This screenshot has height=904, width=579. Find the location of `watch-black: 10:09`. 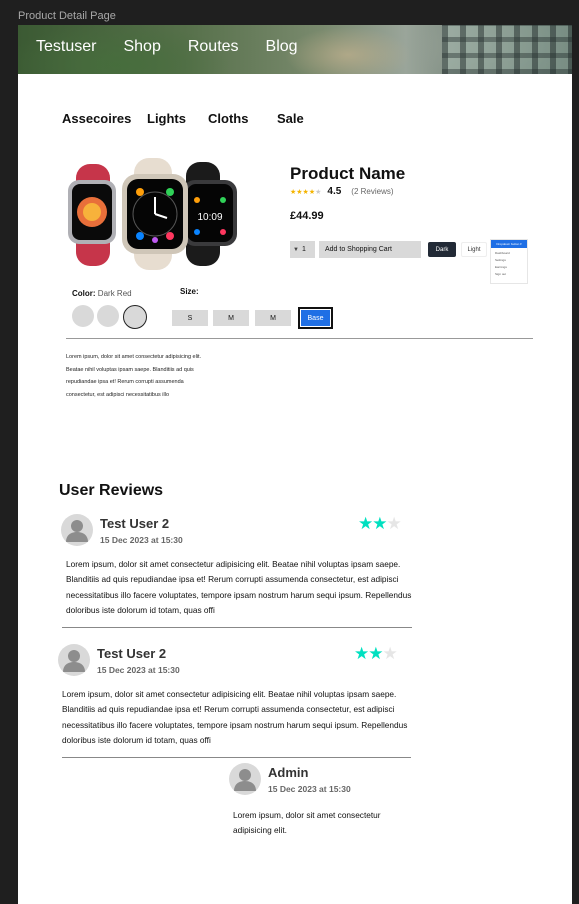

watch-black: 10:09 is located at coordinates (210, 214).